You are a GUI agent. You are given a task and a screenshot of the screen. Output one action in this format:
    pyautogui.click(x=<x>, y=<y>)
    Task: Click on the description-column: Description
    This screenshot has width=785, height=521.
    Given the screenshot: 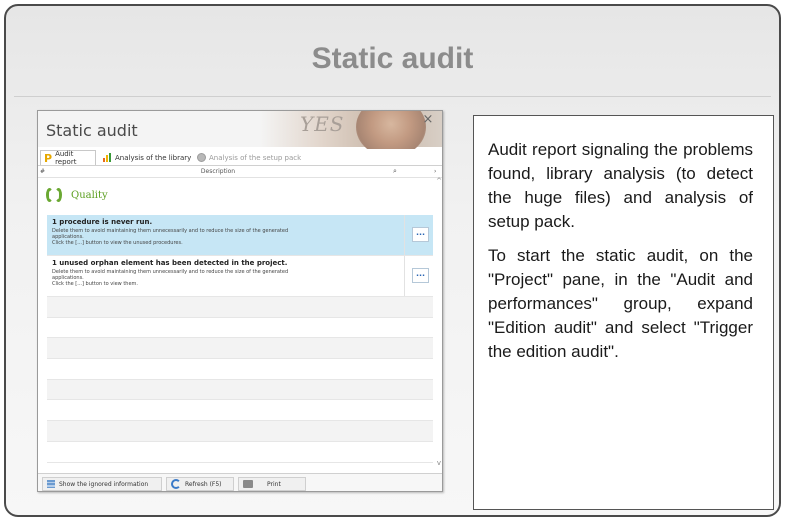 What is the action you would take?
    pyautogui.click(x=218, y=171)
    